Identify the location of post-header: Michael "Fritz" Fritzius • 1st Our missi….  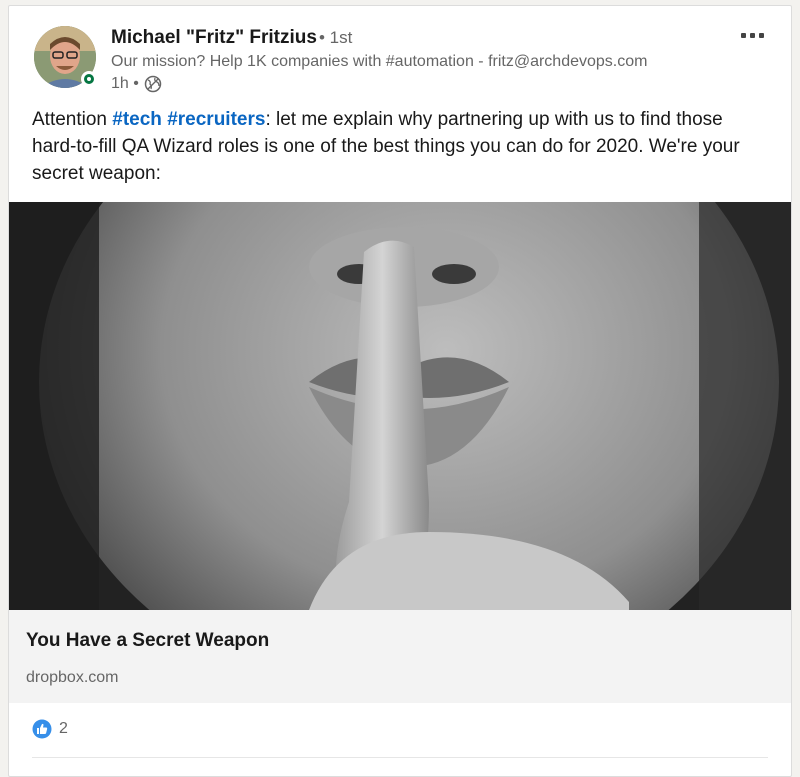
(400, 54).